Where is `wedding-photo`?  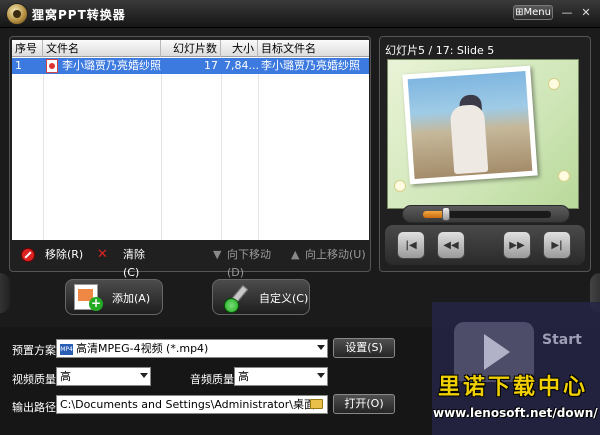 wedding-photo is located at coordinates (470, 125).